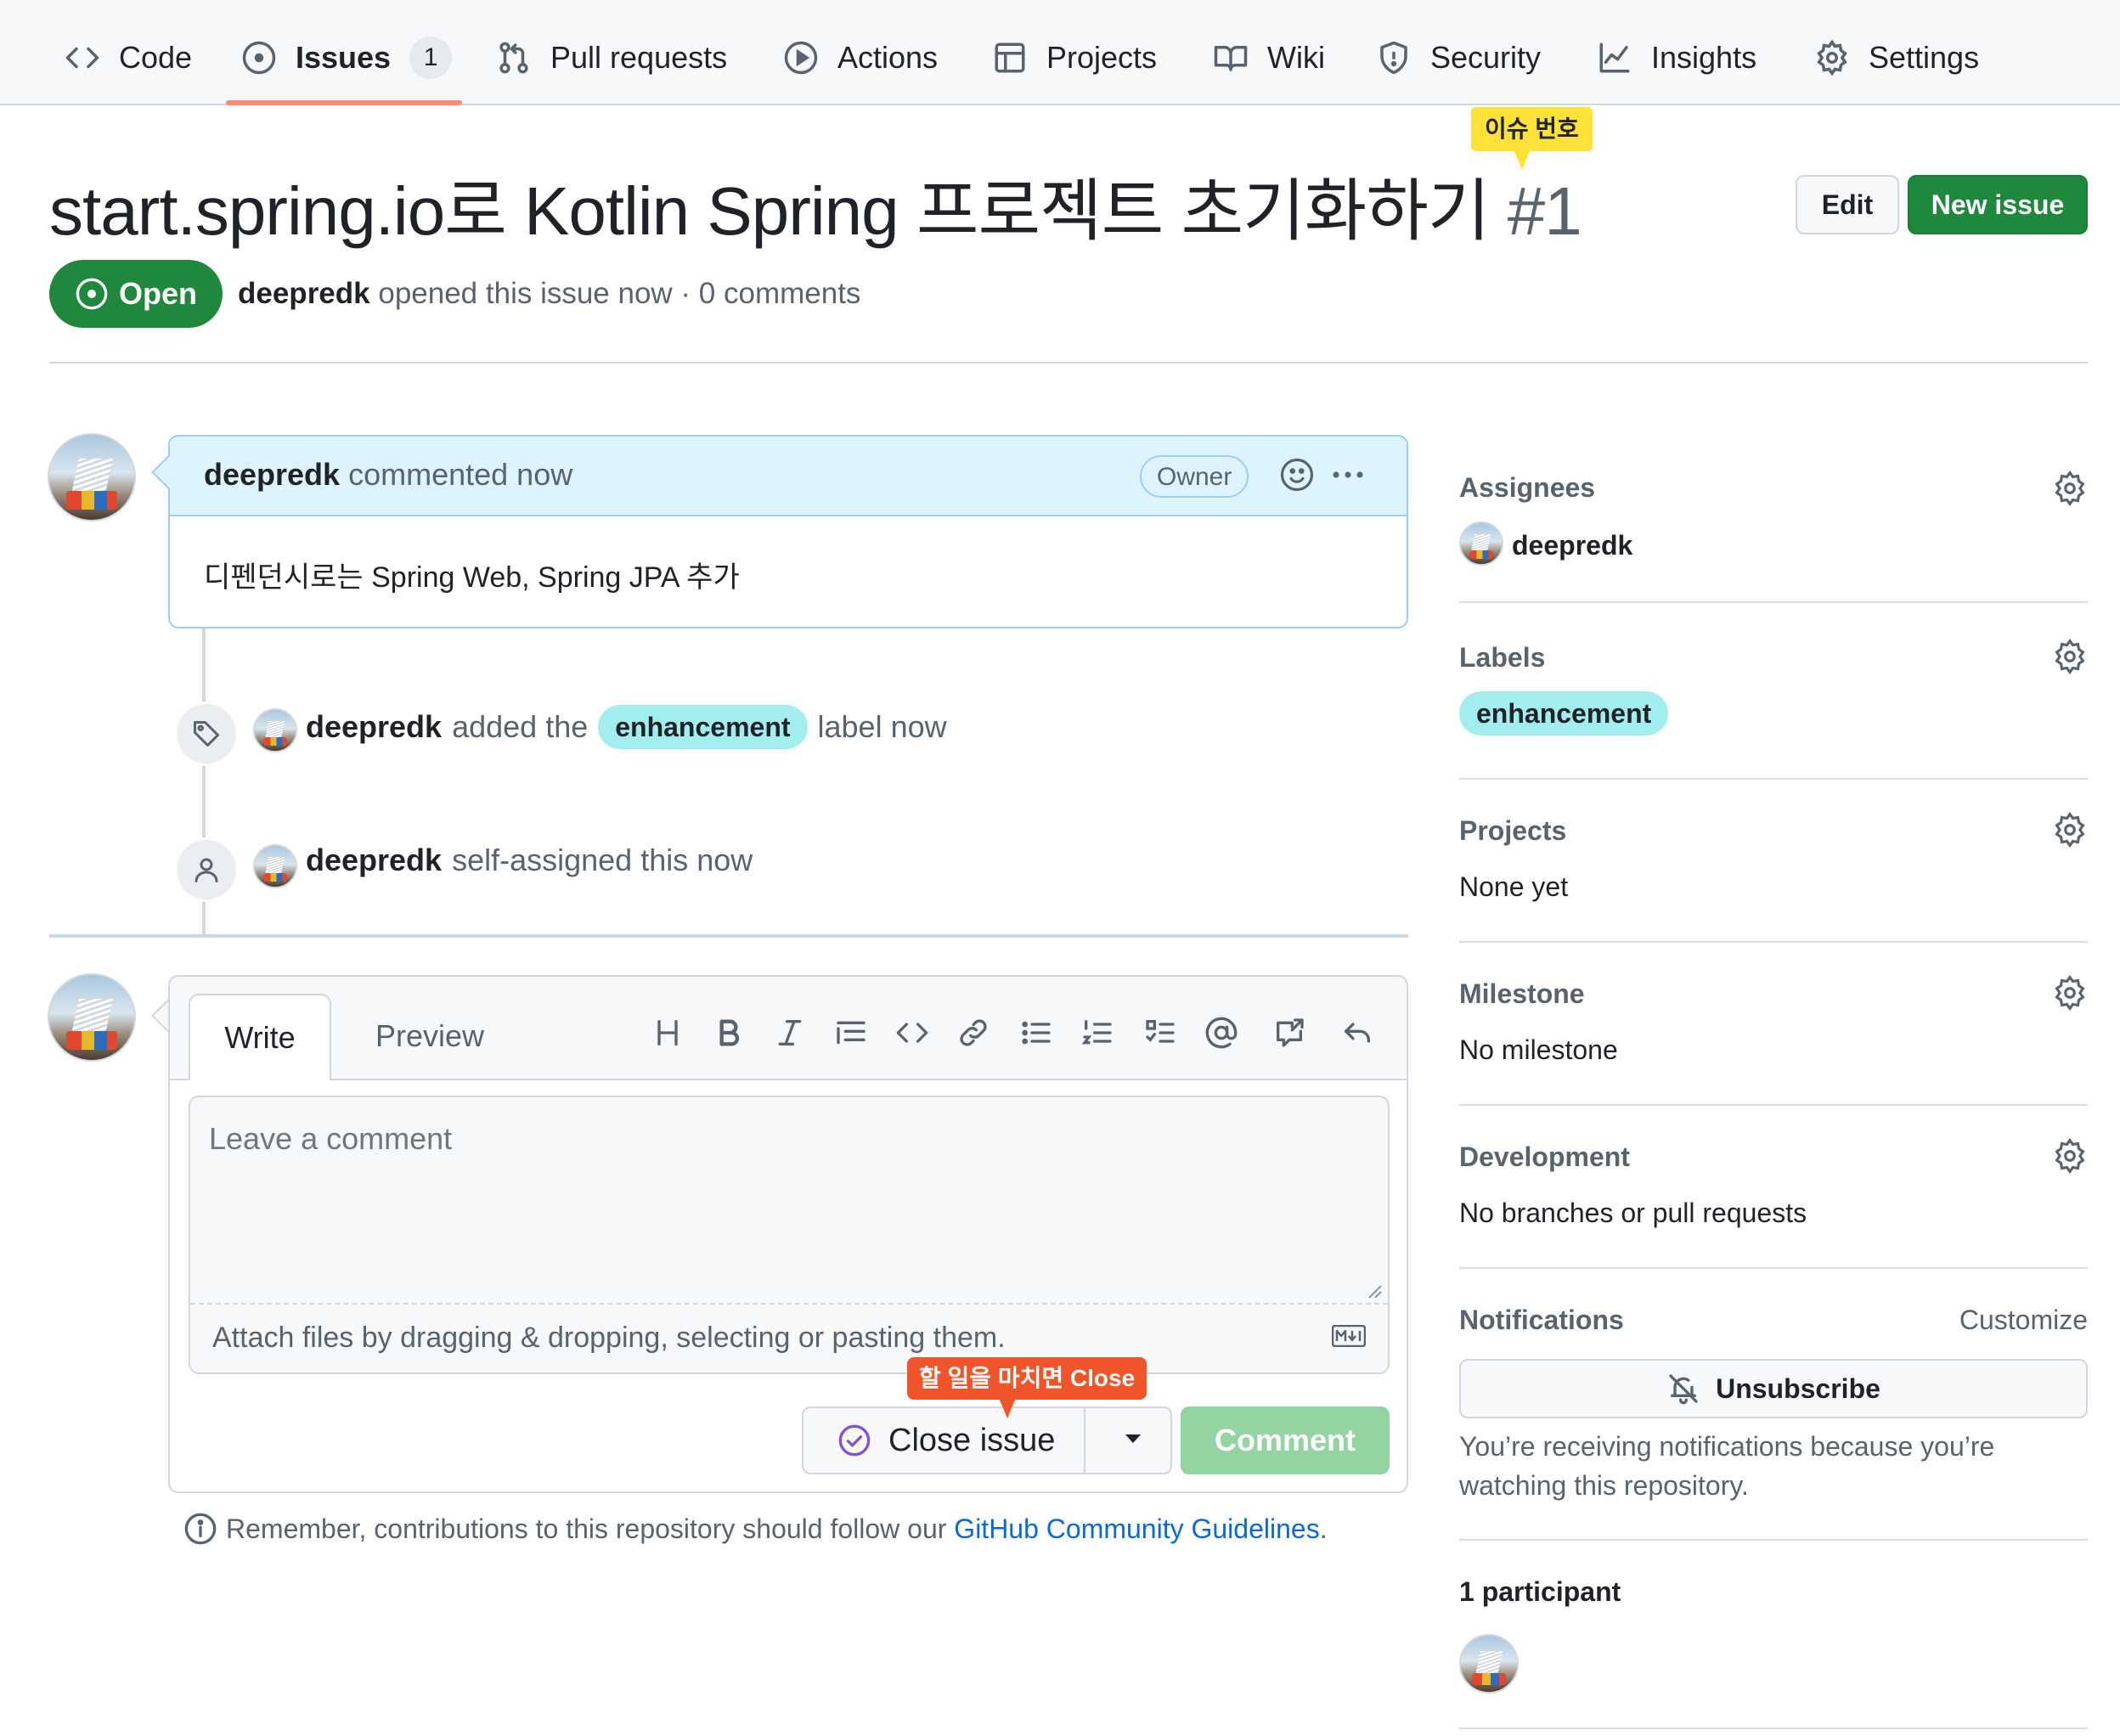 Image resolution: width=2120 pixels, height=1736 pixels. I want to click on tab-pull-requests: Pull requests, so click(611, 58).